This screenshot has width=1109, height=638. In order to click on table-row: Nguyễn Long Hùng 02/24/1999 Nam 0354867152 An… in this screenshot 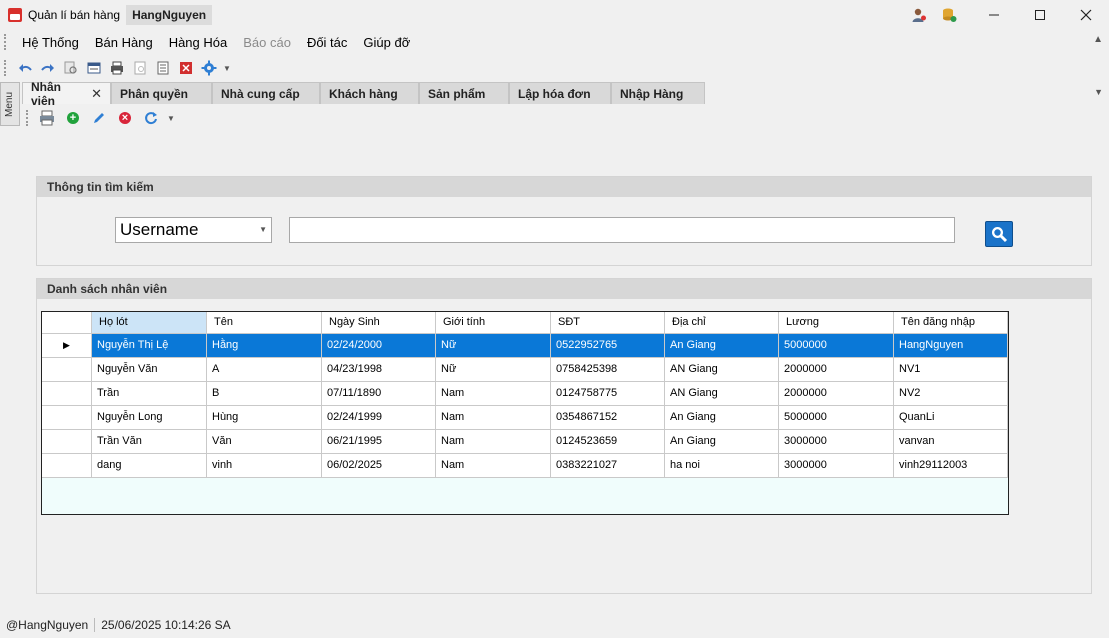, I will do `click(525, 418)`.